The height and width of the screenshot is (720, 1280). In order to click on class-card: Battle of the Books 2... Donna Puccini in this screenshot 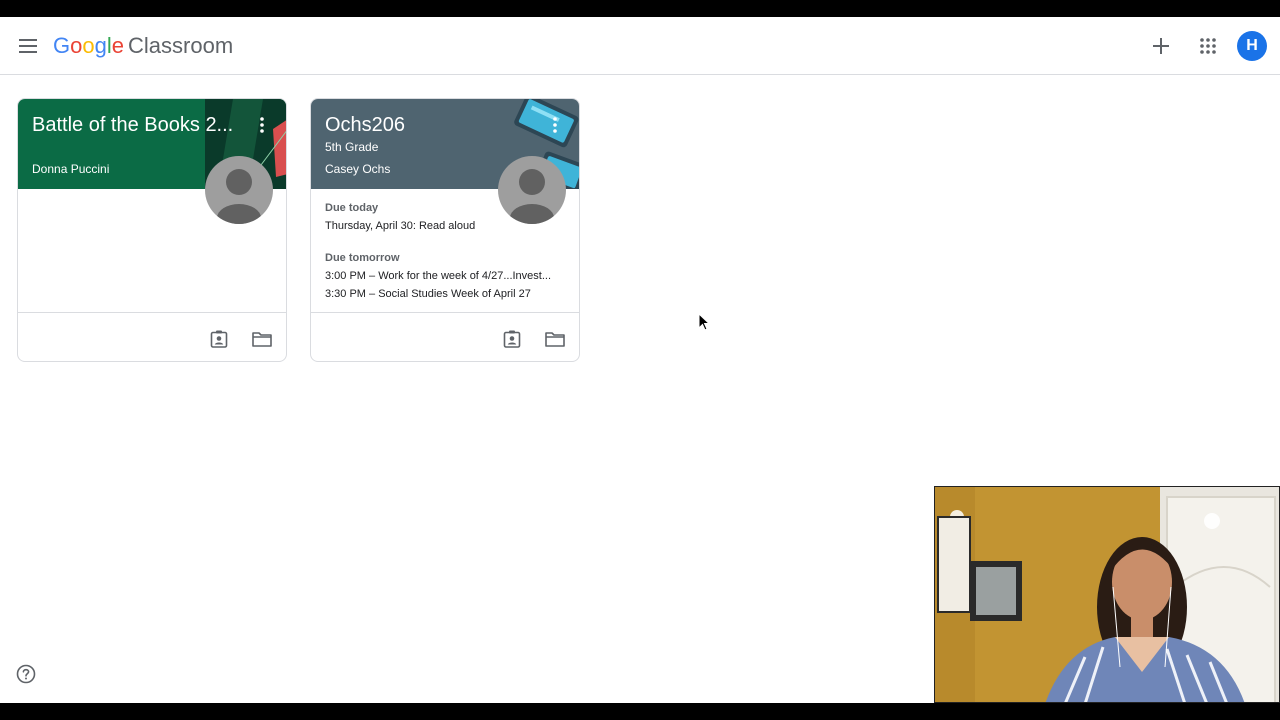, I will do `click(152, 230)`.